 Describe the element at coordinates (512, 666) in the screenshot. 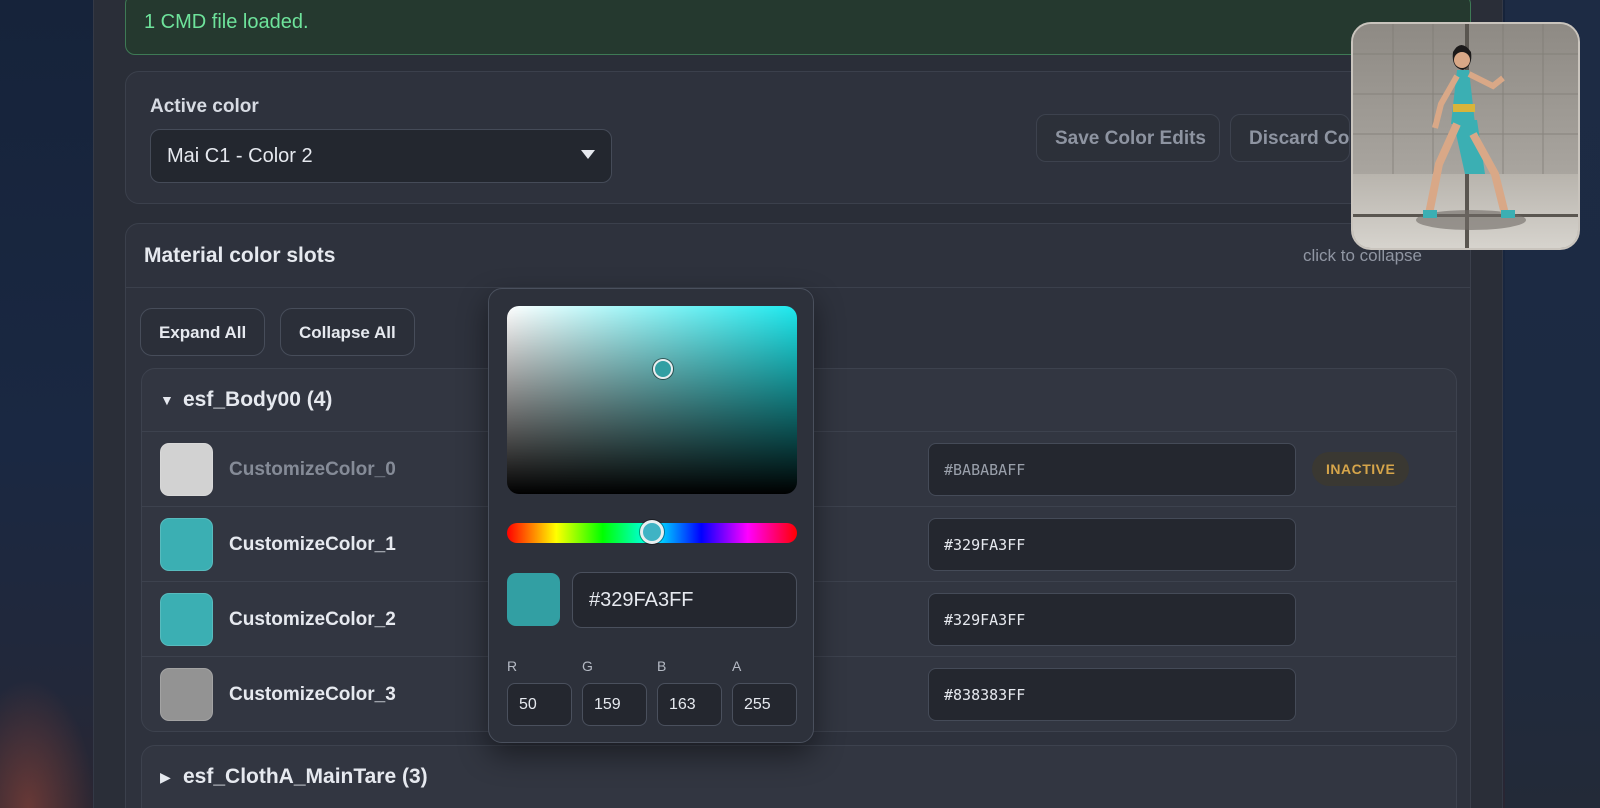

I see `channel-label-r: R` at that location.